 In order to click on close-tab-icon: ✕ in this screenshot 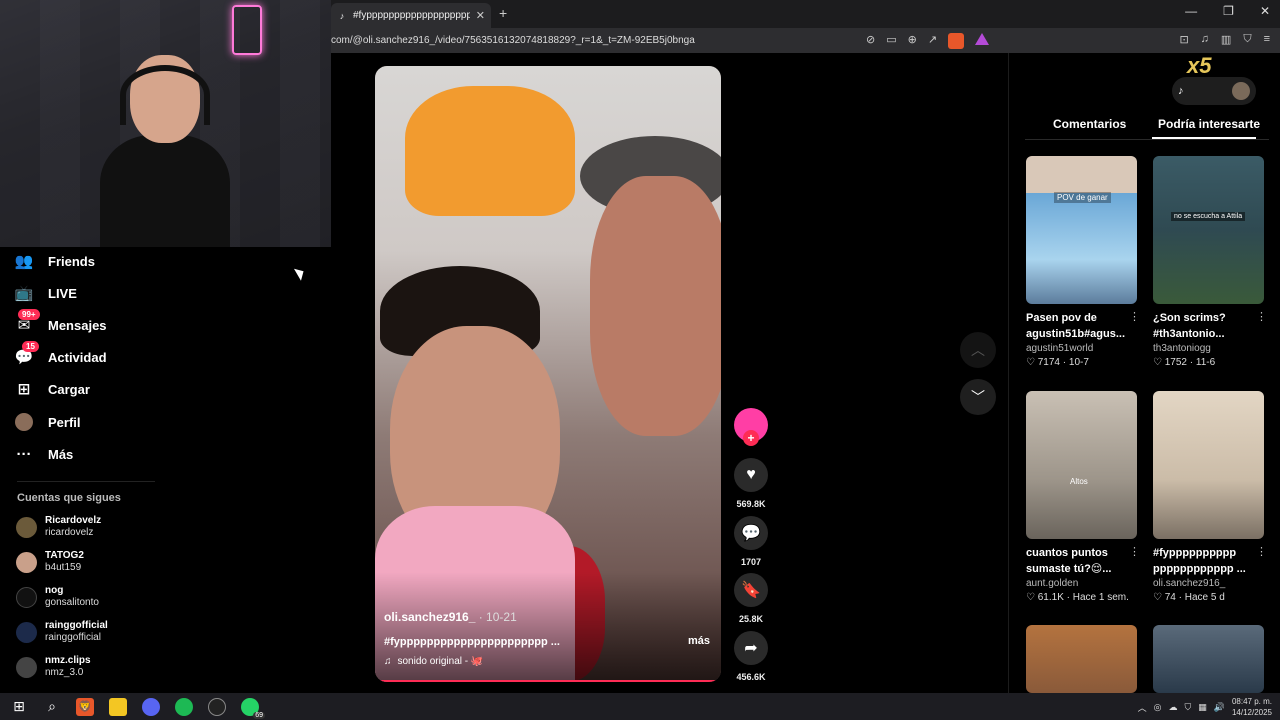, I will do `click(480, 15)`.